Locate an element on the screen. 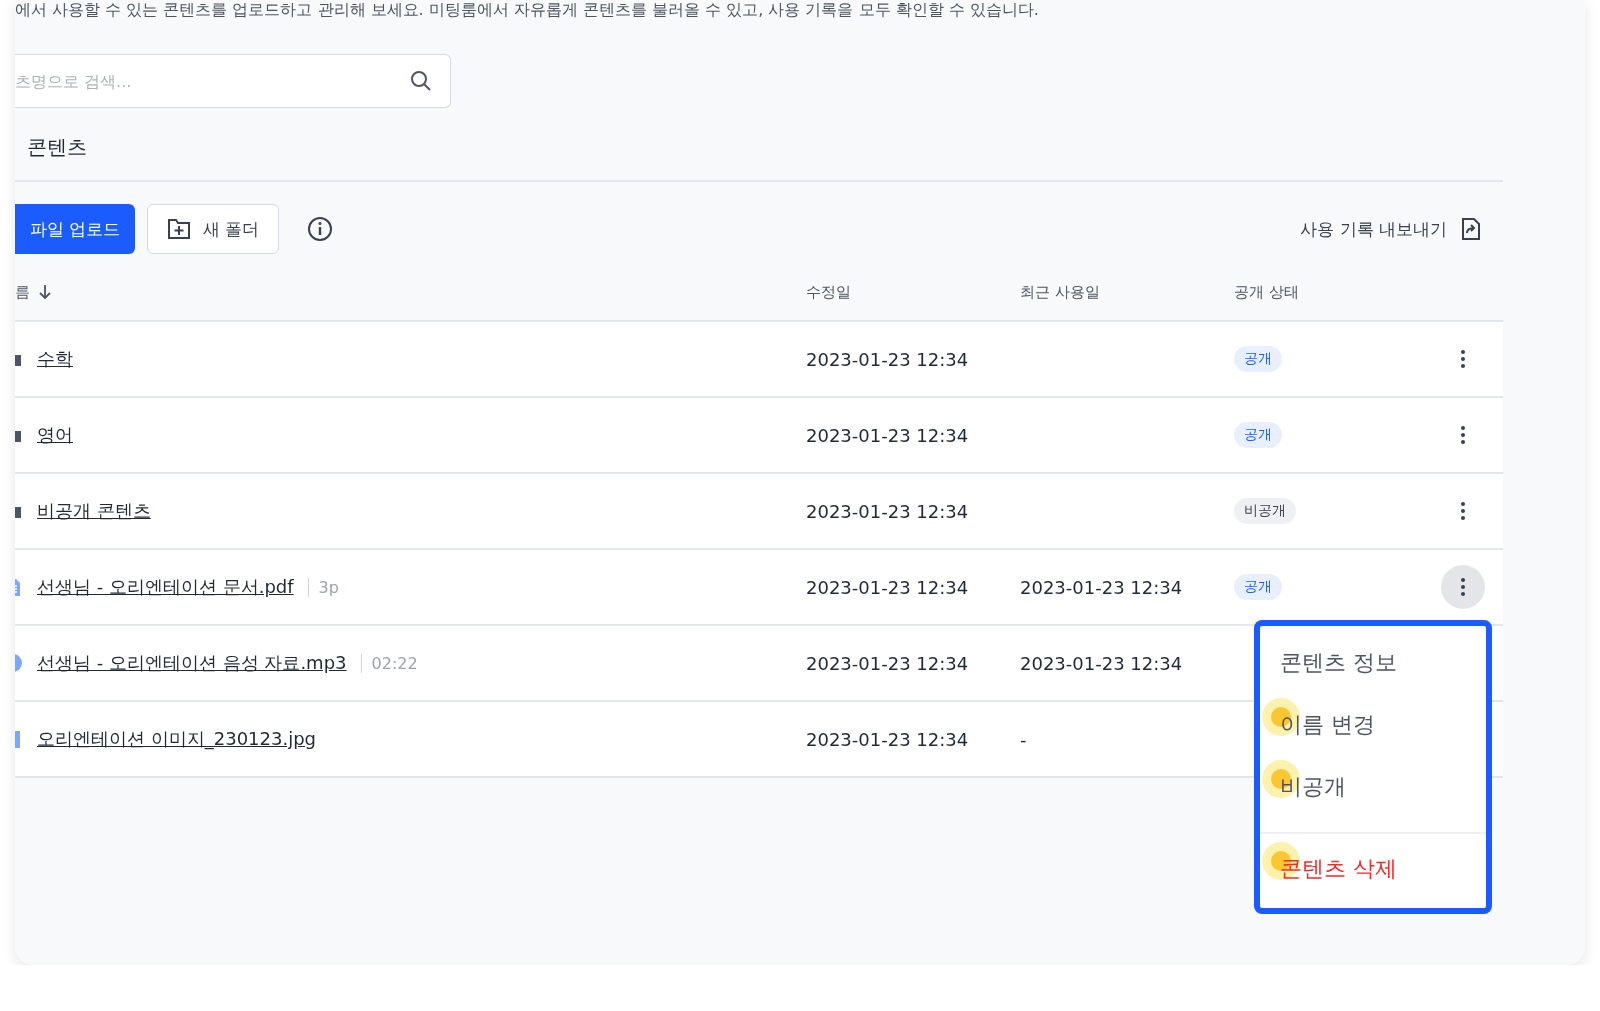  menu-item: 이름 변경 is located at coordinates (1373, 725).